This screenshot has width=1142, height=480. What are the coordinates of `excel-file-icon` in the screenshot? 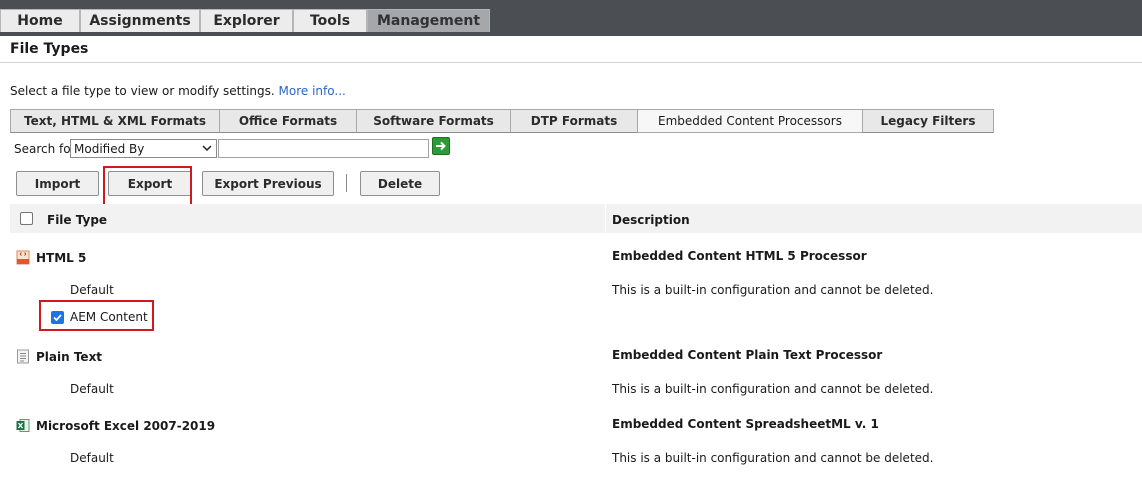 It's located at (23, 425).